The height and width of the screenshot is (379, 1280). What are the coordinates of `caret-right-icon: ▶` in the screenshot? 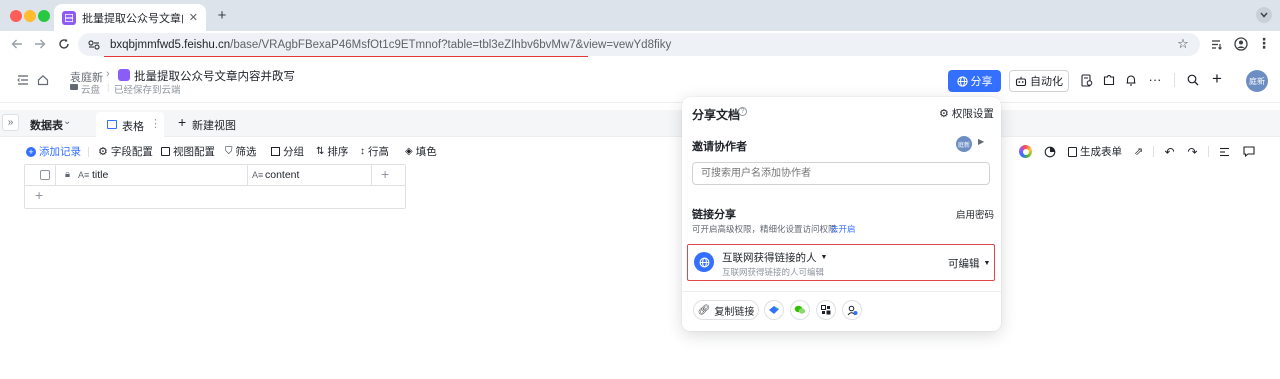 It's located at (981, 141).